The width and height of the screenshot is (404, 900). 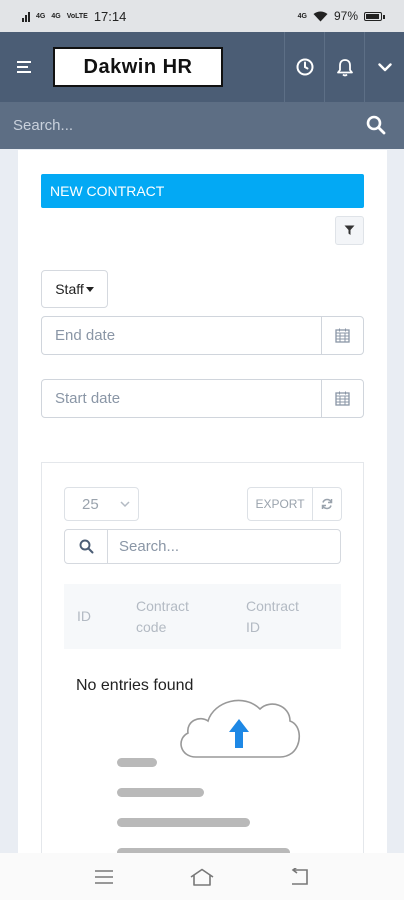 What do you see at coordinates (345, 16) in the screenshot?
I see `battery-percent: 97%` at bounding box center [345, 16].